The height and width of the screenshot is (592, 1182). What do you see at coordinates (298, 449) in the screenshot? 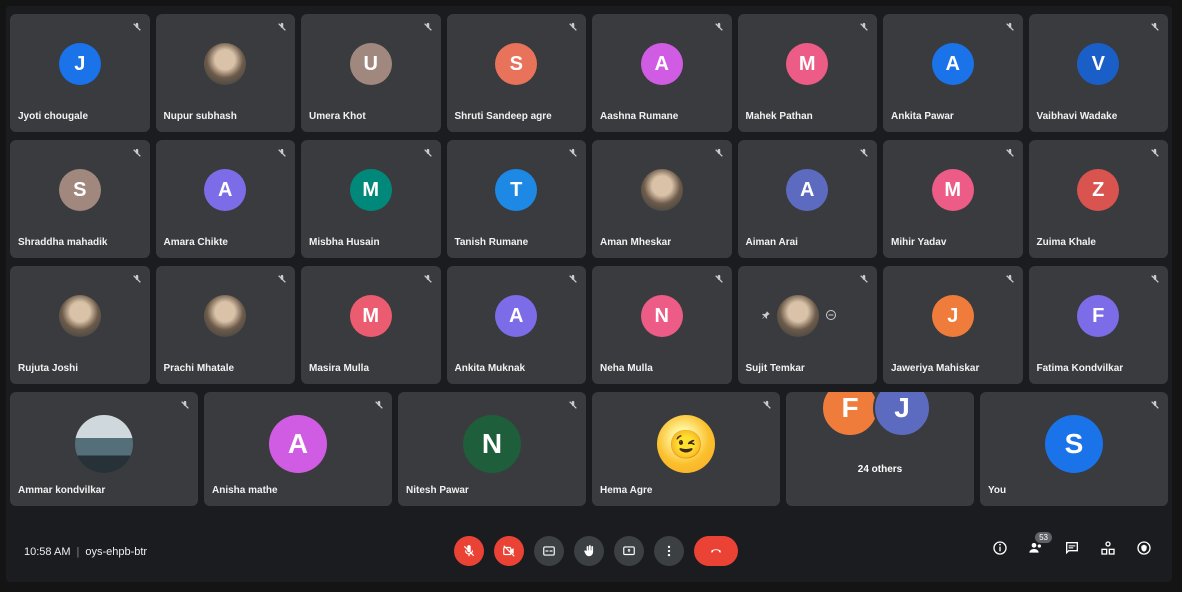
I see `participant-tile: A Anisha mathe` at bounding box center [298, 449].